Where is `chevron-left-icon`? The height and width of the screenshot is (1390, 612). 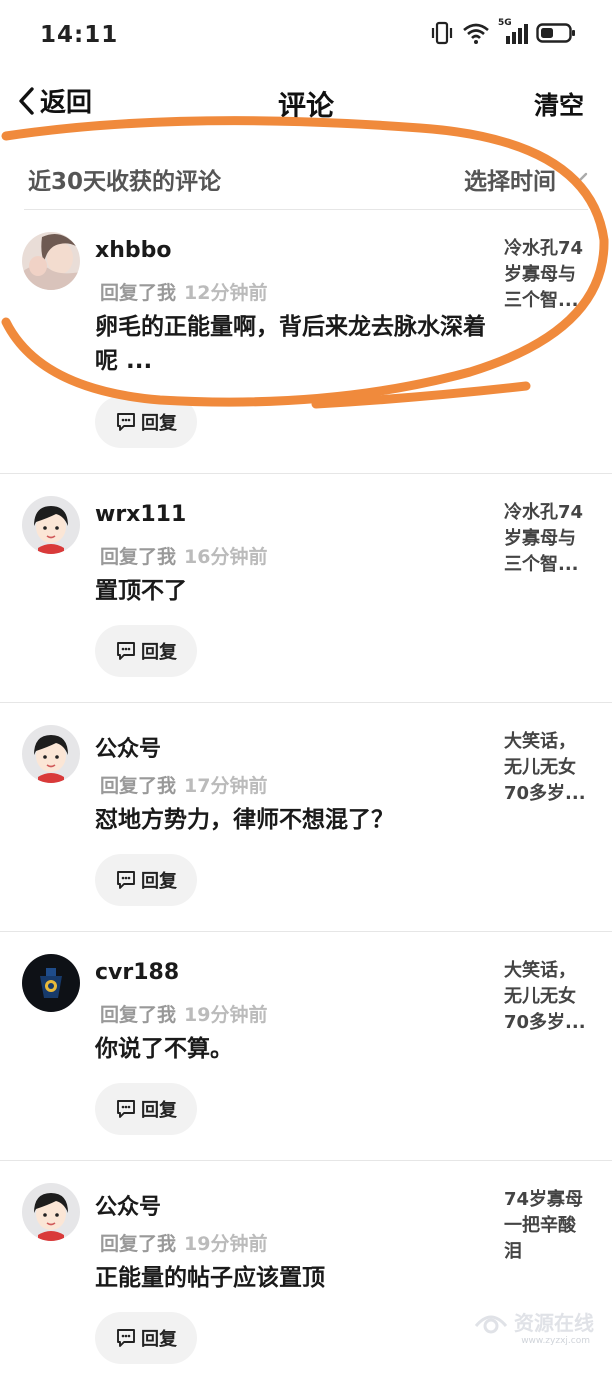
chevron-left-icon is located at coordinates (26, 100).